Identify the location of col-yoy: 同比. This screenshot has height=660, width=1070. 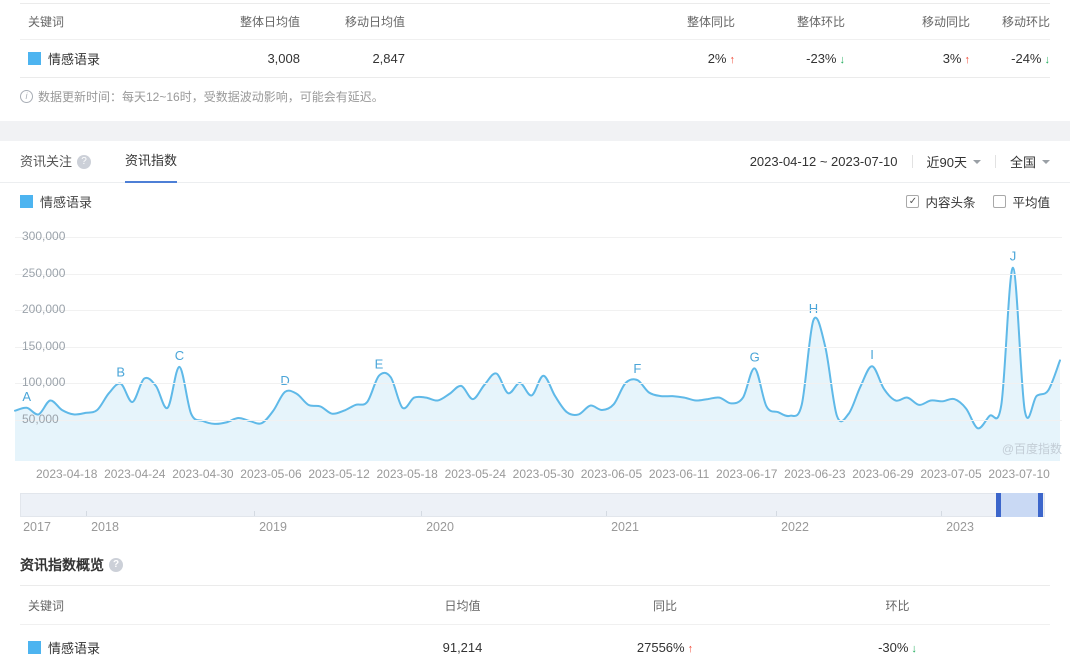
(664, 605).